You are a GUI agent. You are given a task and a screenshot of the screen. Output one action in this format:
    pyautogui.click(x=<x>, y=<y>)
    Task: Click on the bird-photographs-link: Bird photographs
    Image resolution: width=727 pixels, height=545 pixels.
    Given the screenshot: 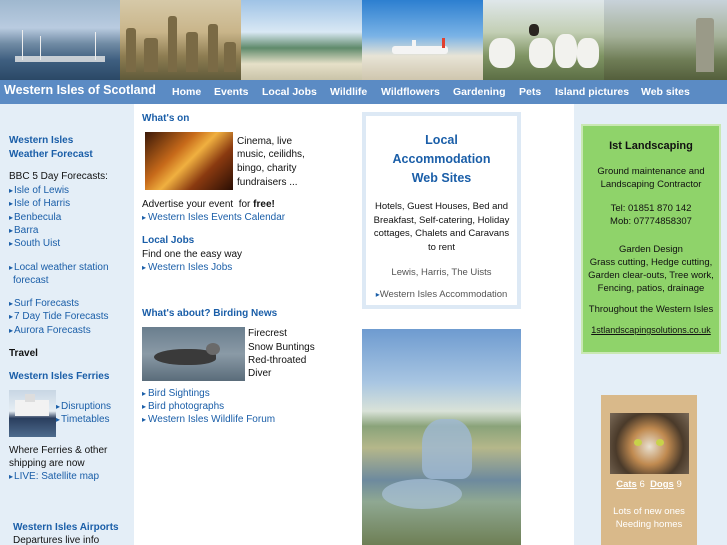 What is the action you would take?
    pyautogui.click(x=183, y=406)
    